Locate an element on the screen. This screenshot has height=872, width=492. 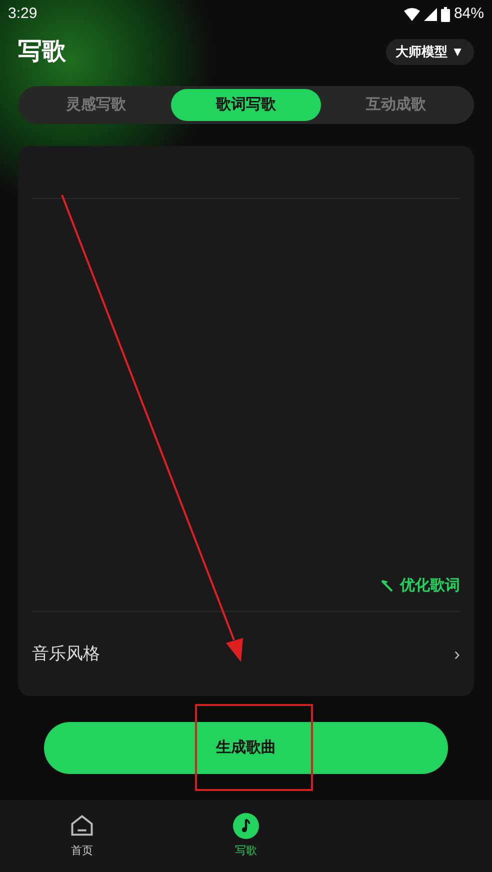
optimize-lyrics-button: 优化歌词 is located at coordinates (420, 586).